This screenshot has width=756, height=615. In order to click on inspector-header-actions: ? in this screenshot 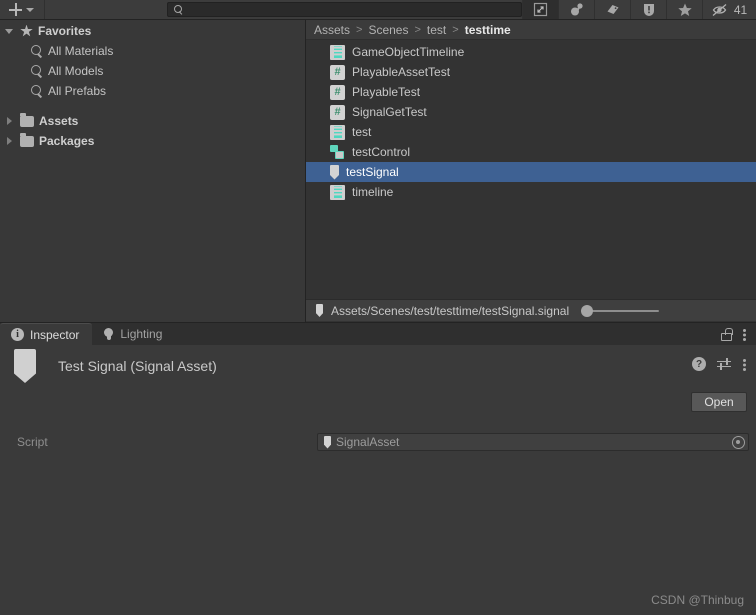, I will do `click(719, 364)`.